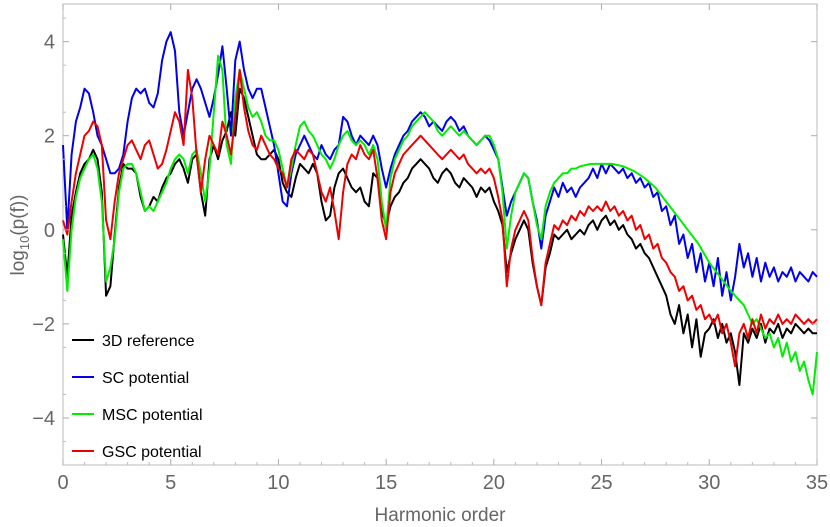  Describe the element at coordinates (148, 341) in the screenshot. I see `legend-label: 3D reference` at that location.